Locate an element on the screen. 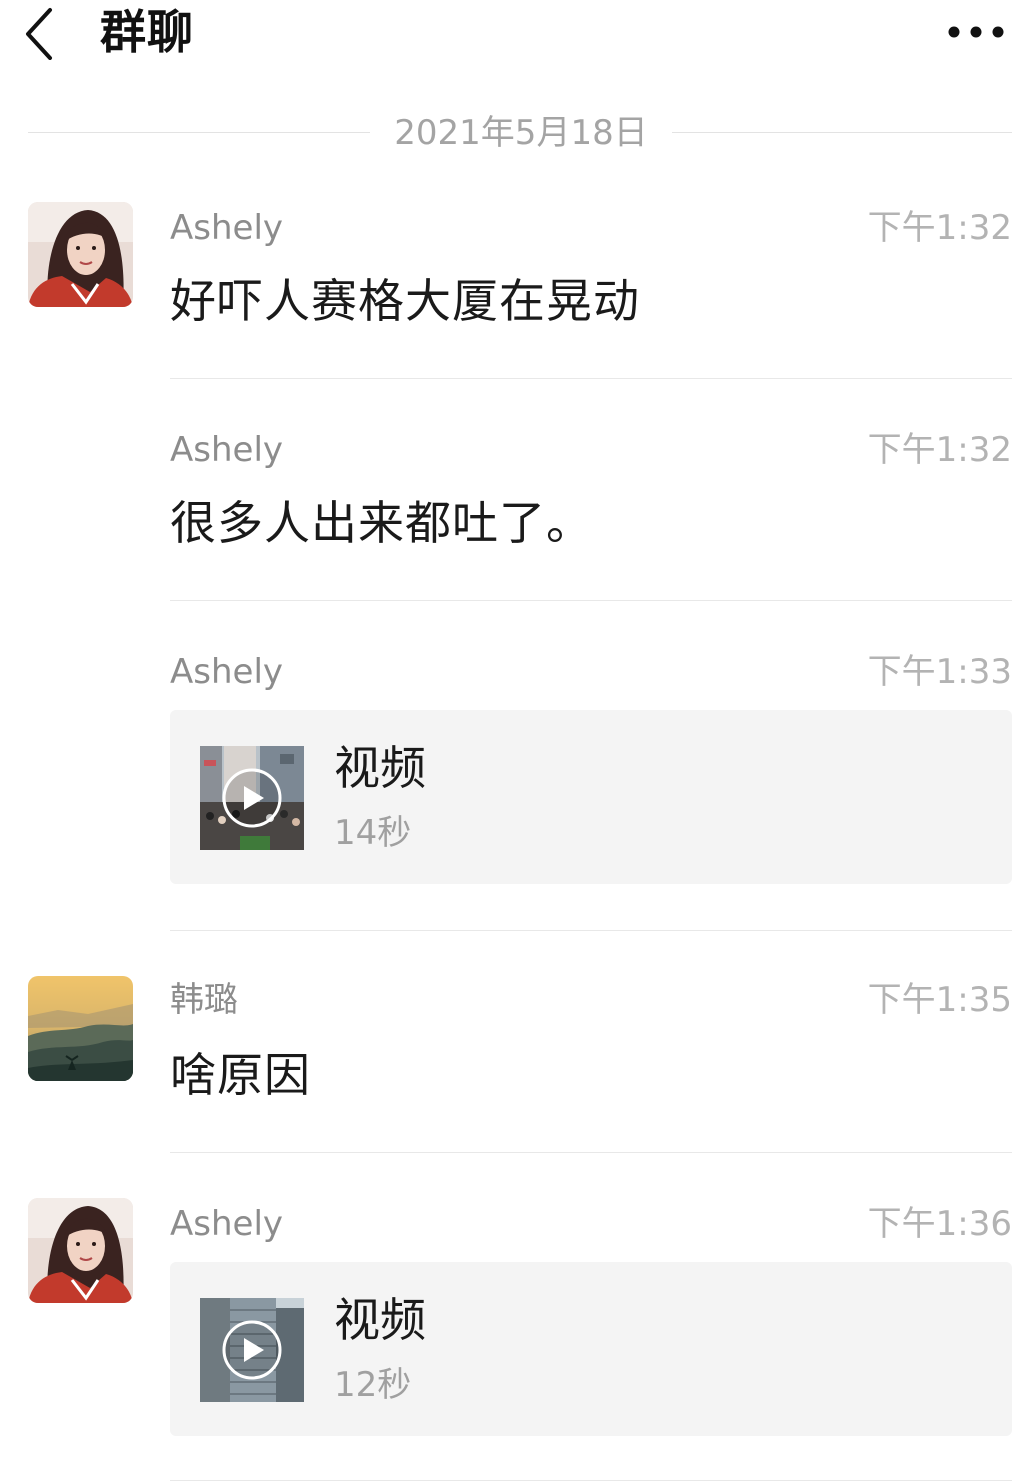 The height and width of the screenshot is (1484, 1036). date-divider: 2021年5月18日 is located at coordinates (520, 133).